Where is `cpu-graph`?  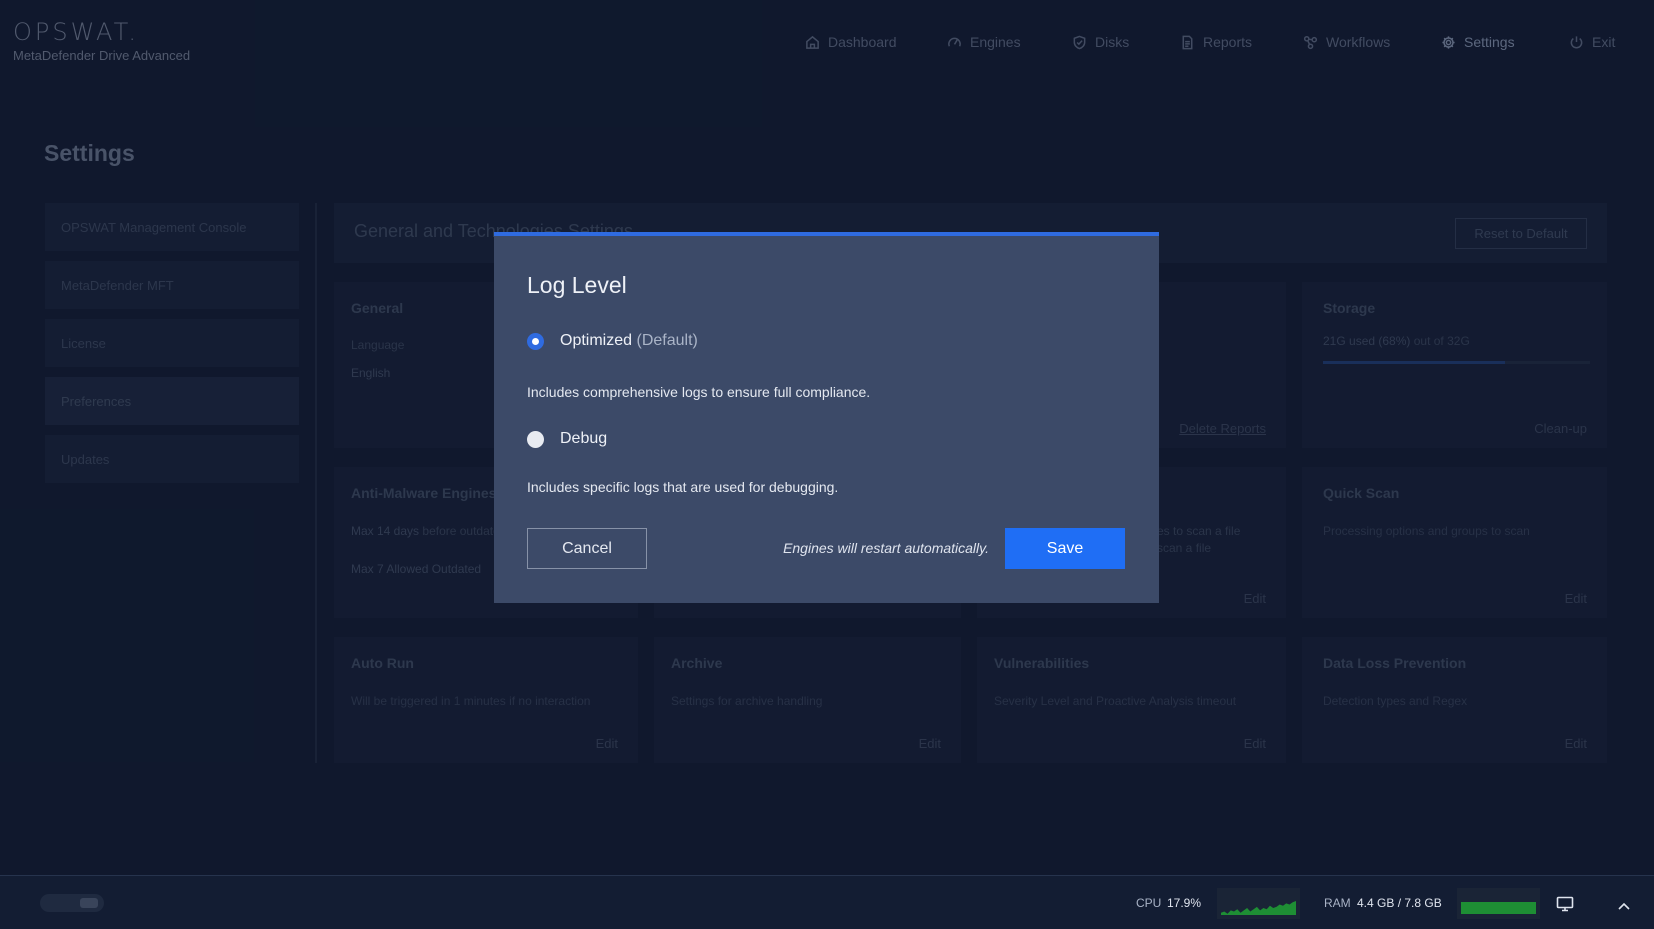 cpu-graph is located at coordinates (1258, 903).